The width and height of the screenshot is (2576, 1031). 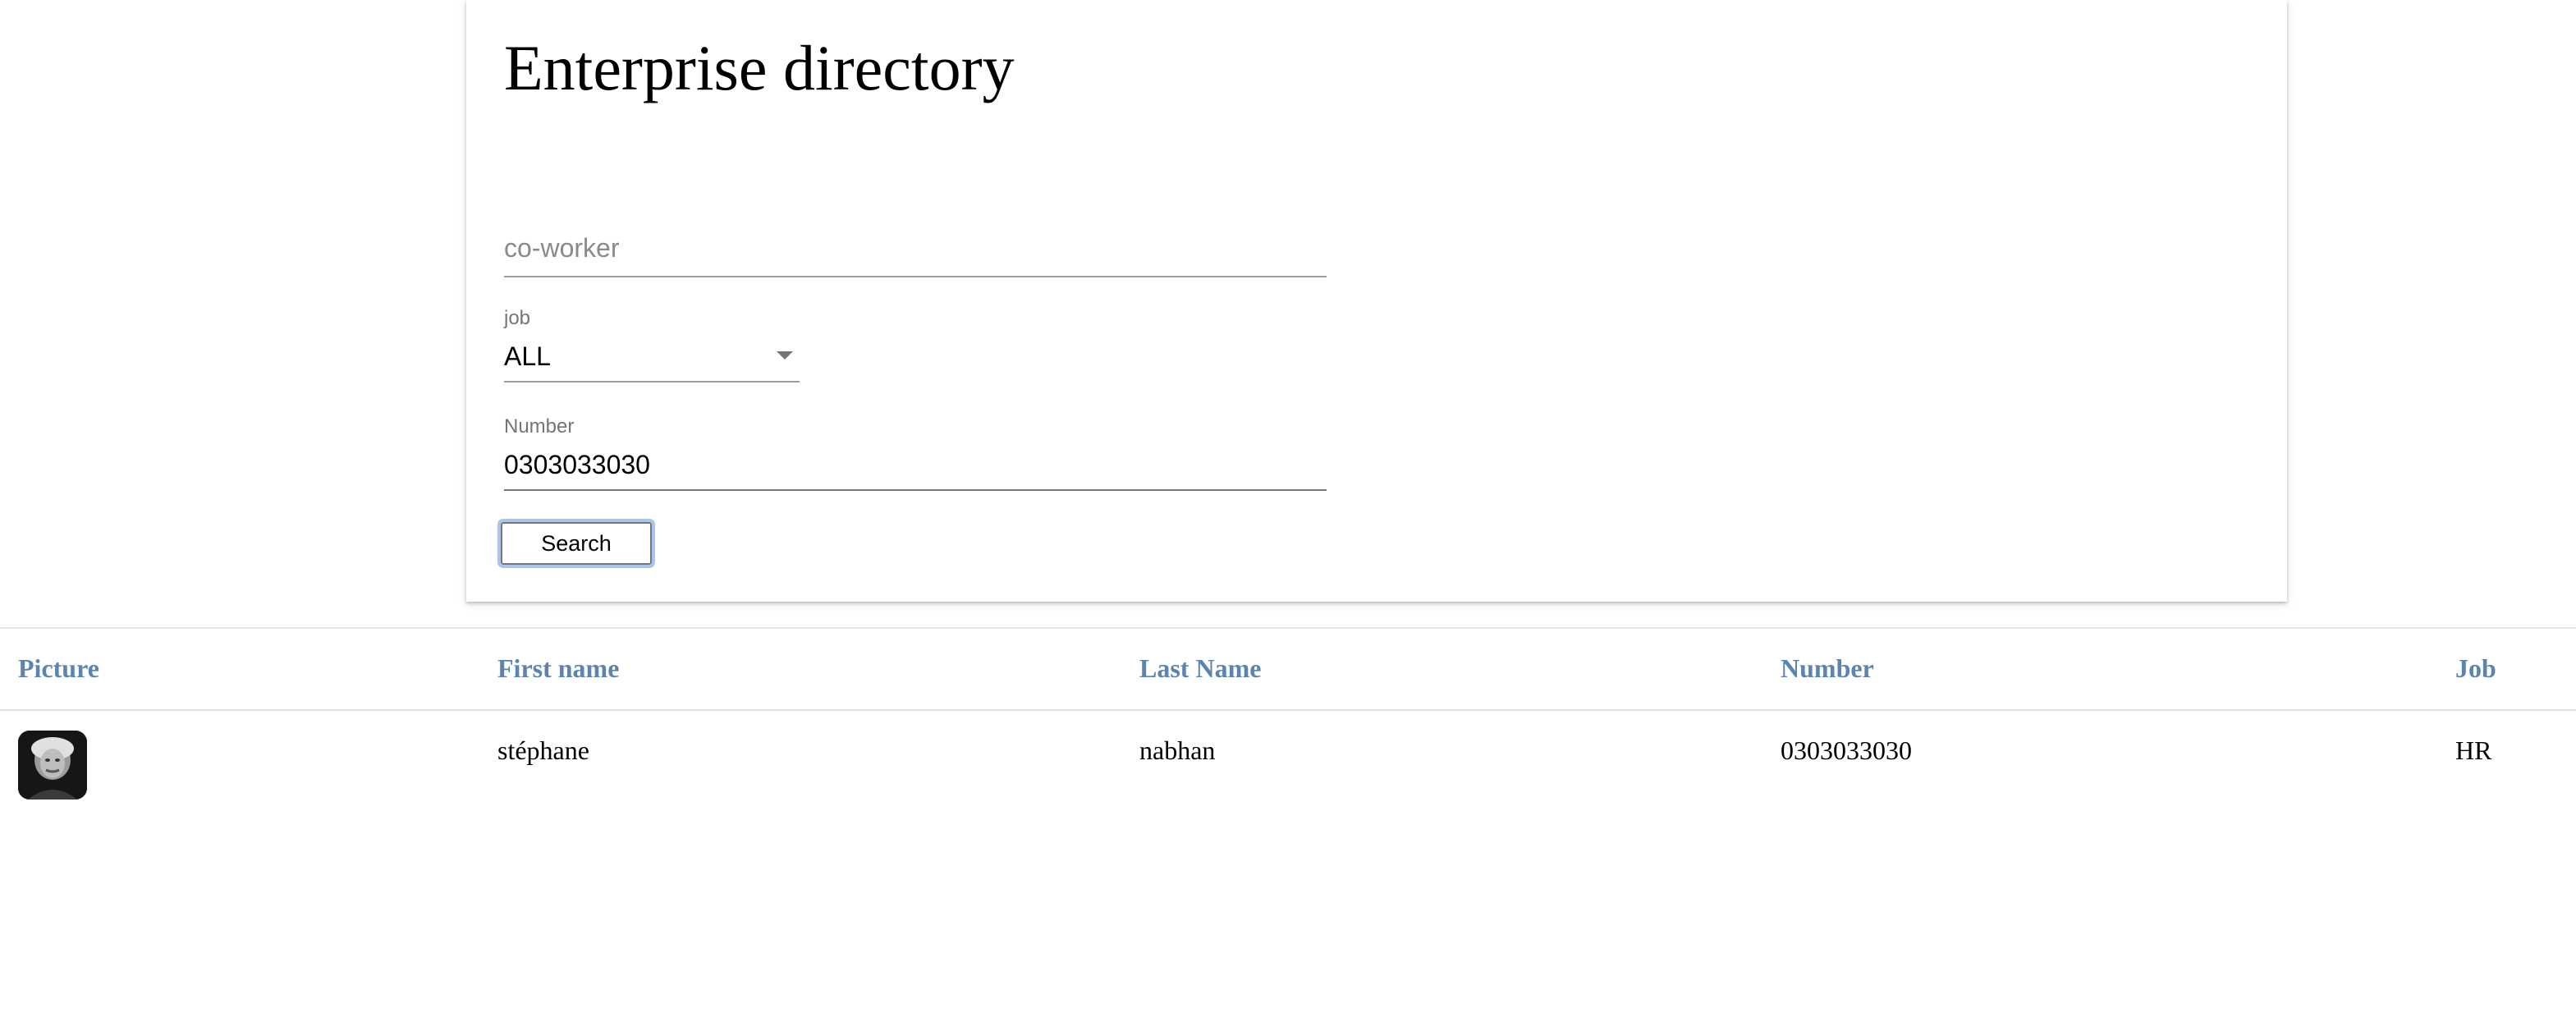 I want to click on job-cell: HR, so click(x=2474, y=750).